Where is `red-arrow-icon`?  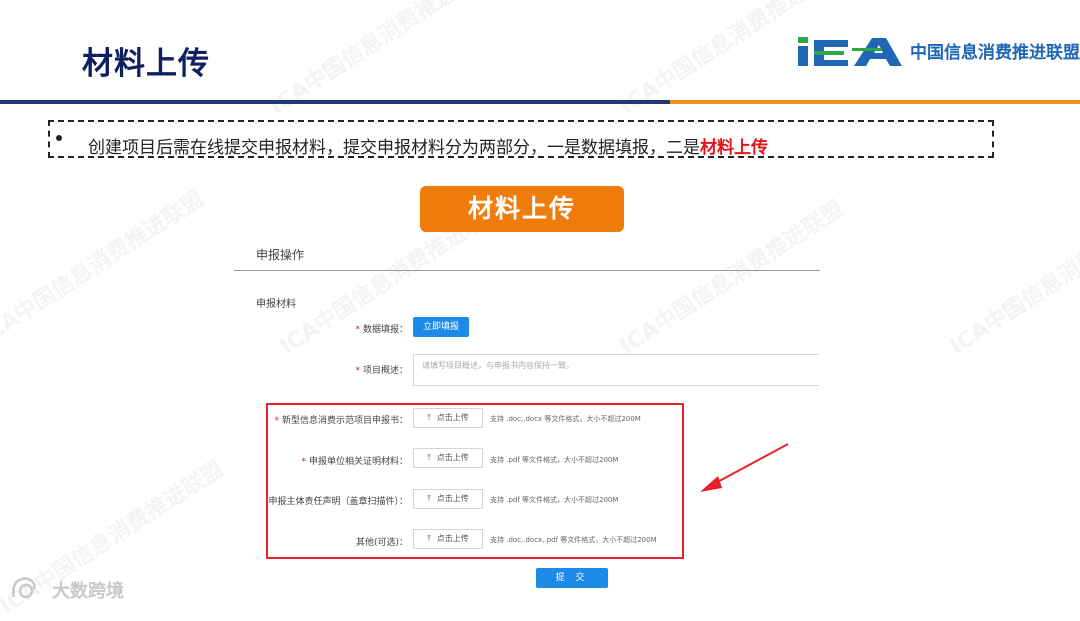
red-arrow-icon is located at coordinates (744, 467).